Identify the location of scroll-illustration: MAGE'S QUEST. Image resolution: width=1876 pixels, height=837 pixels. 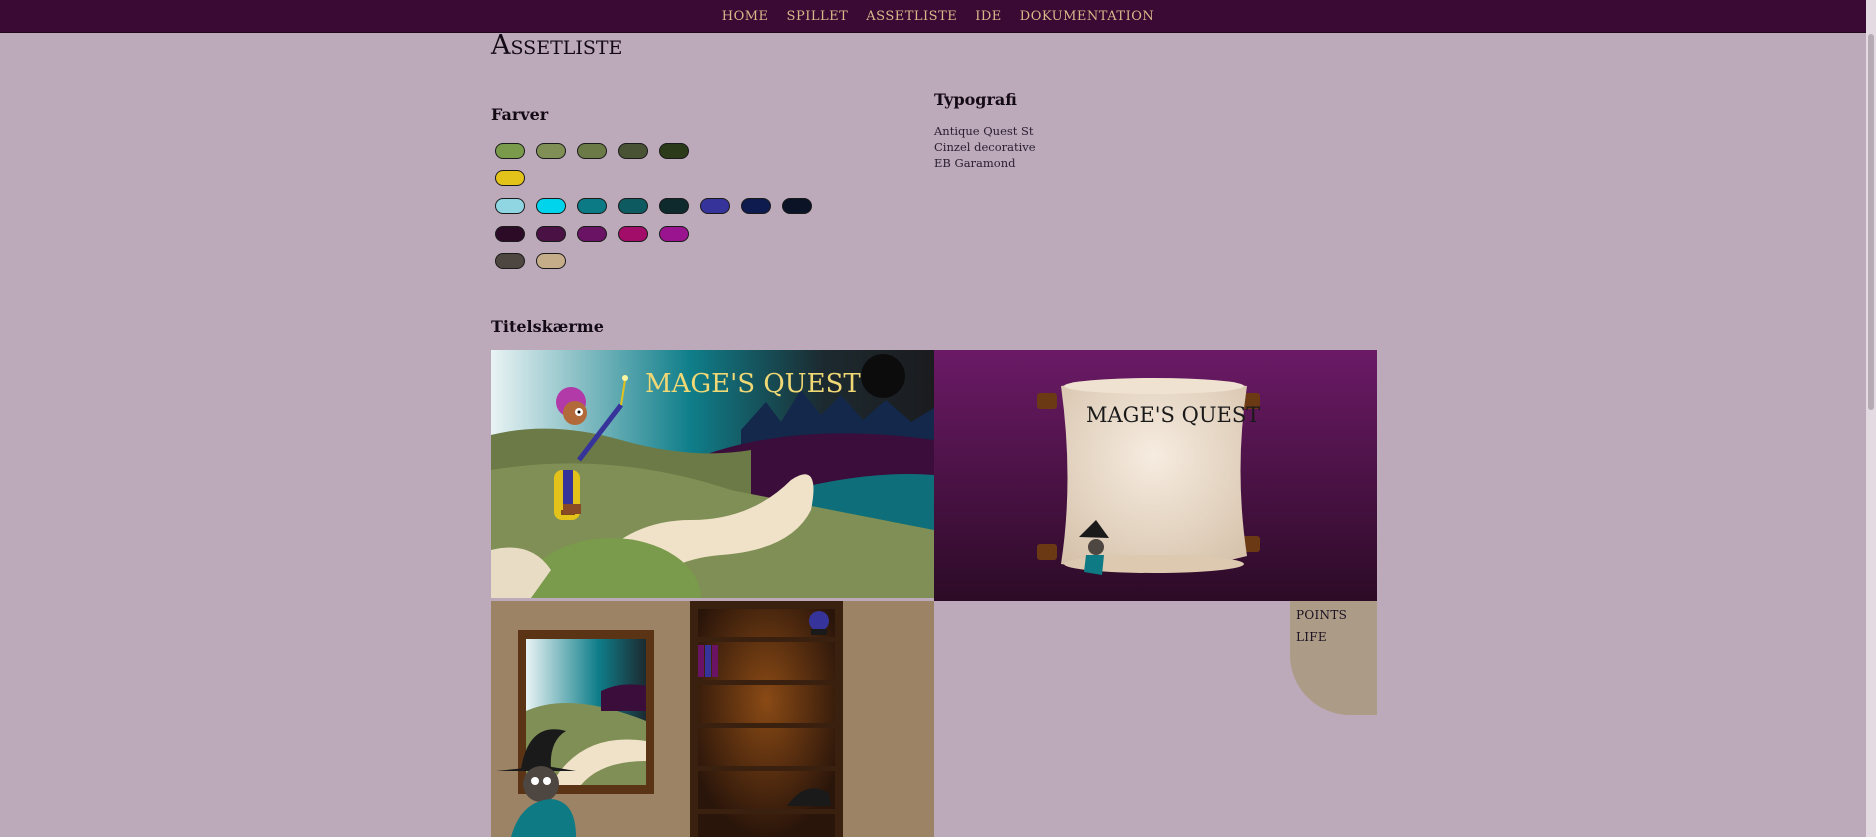
(1155, 475).